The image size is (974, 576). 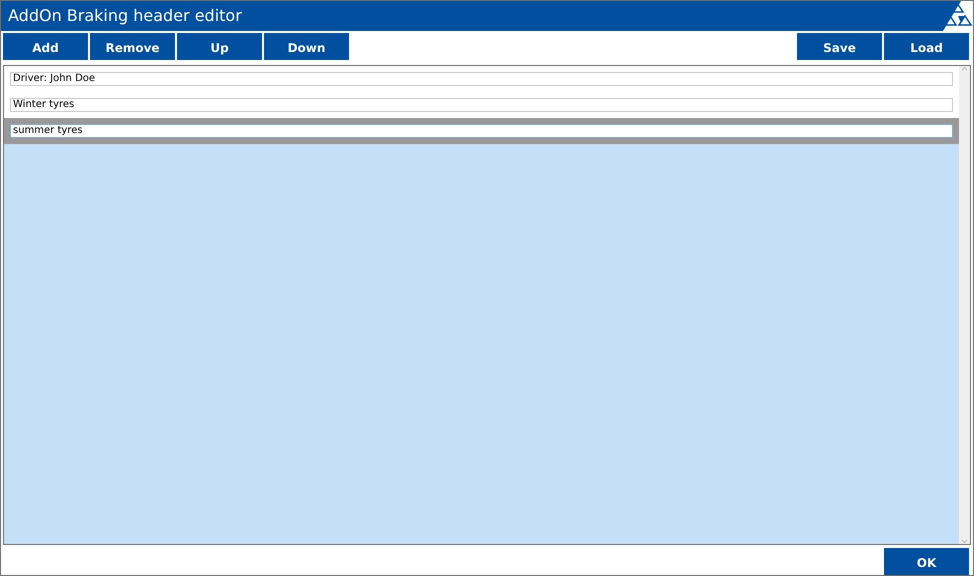 What do you see at coordinates (132, 46) in the screenshot?
I see `toolbar-button: Remove` at bounding box center [132, 46].